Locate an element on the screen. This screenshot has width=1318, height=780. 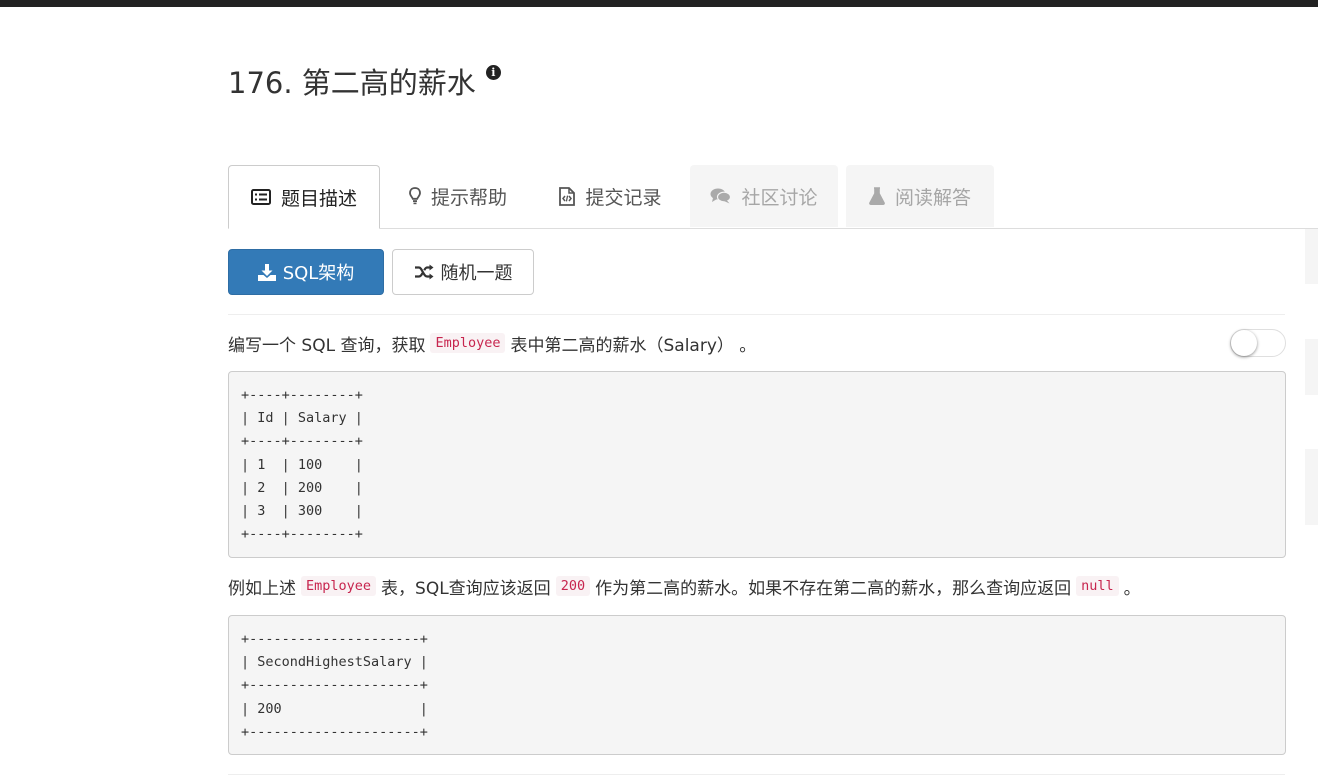
tab-label: 题目描述 is located at coordinates (318, 198).